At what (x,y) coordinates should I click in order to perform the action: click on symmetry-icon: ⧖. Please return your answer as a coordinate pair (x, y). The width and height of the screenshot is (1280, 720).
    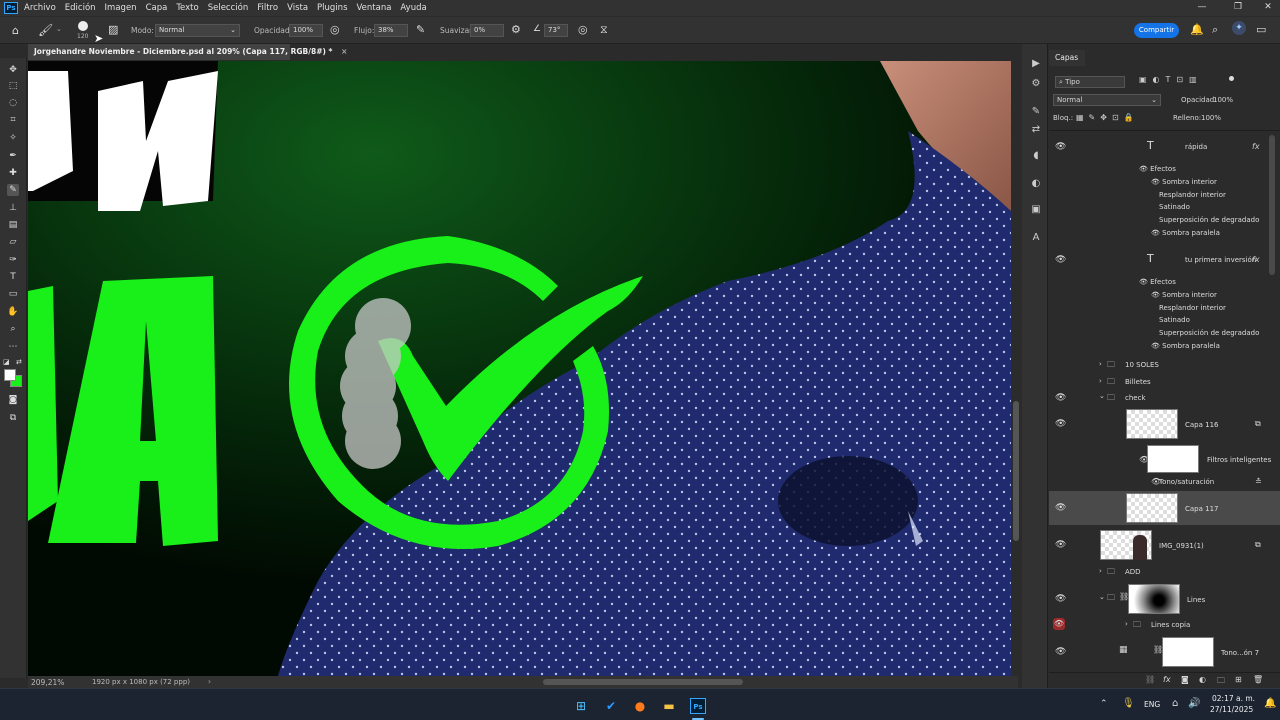
    Looking at the image, I should click on (604, 30).